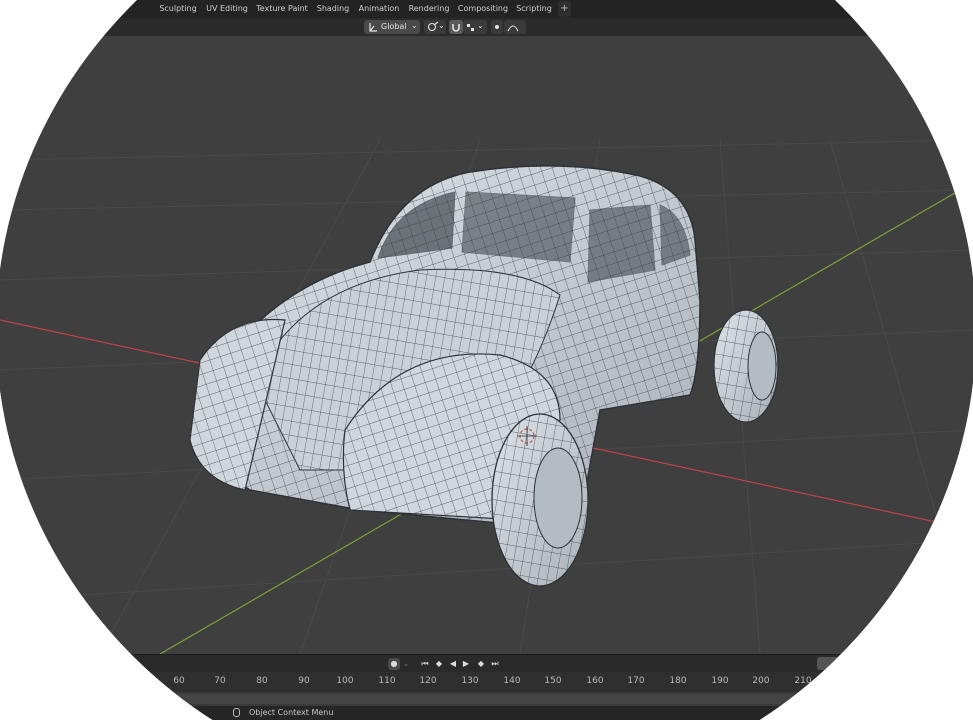 The width and height of the screenshot is (973, 720). What do you see at coordinates (456, 27) in the screenshot?
I see `snap-toggle` at bounding box center [456, 27].